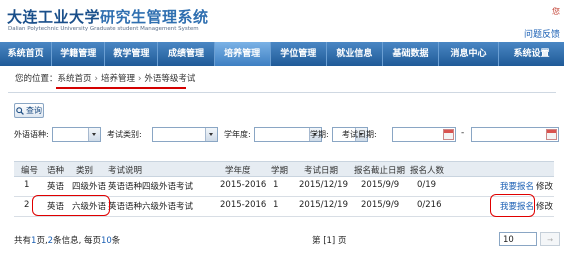  What do you see at coordinates (517, 186) in the screenshot?
I see `signup-link: 我要报名` at bounding box center [517, 186].